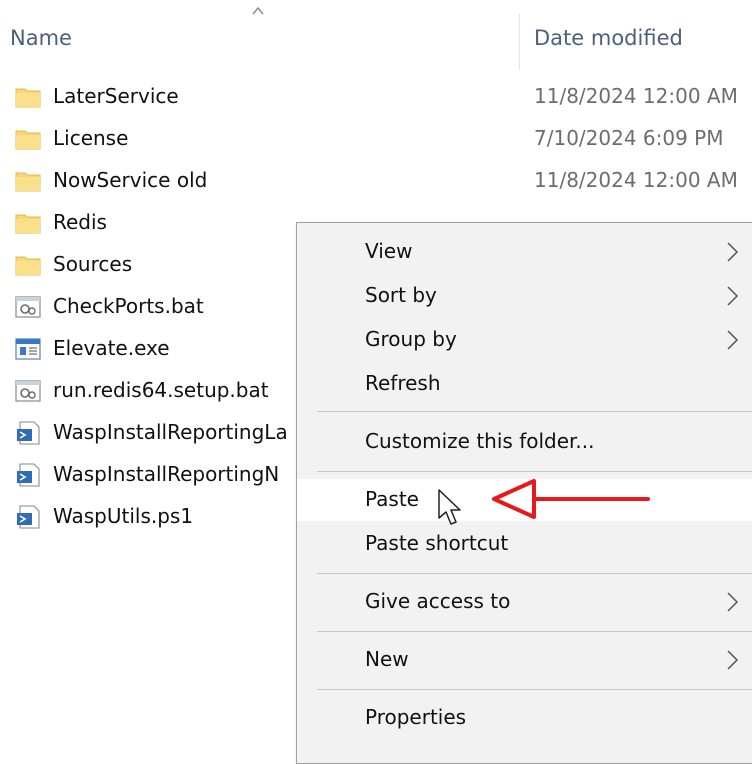 The height and width of the screenshot is (764, 752). What do you see at coordinates (166, 474) in the screenshot?
I see `file-name: WaspInstallReportingN` at bounding box center [166, 474].